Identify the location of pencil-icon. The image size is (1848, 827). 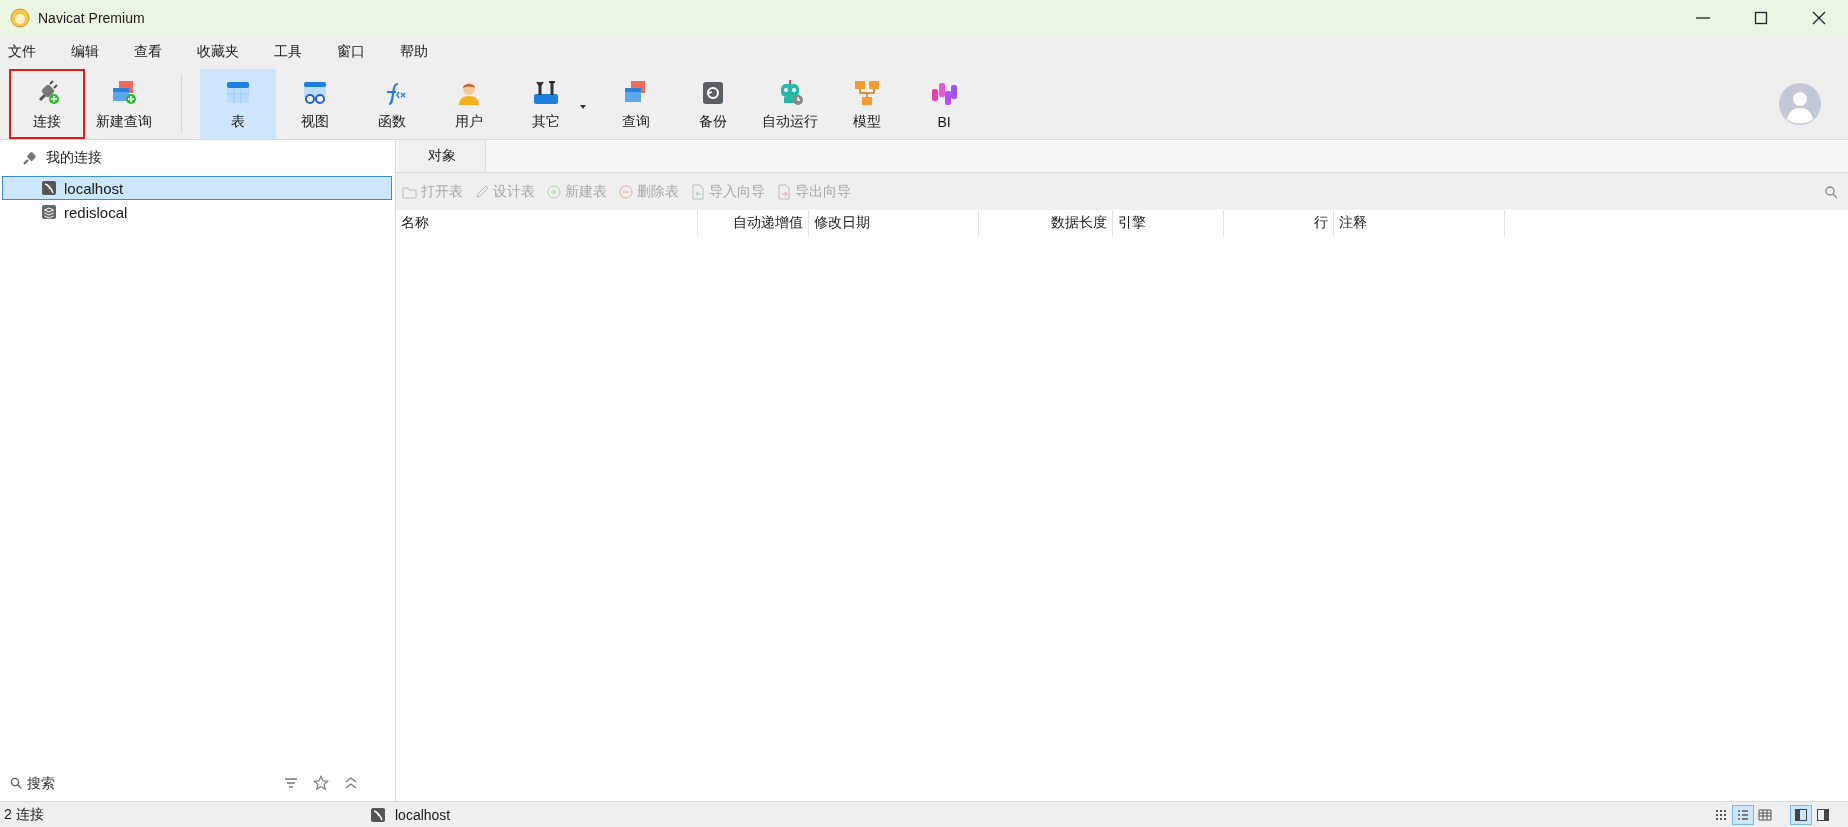
(482, 191).